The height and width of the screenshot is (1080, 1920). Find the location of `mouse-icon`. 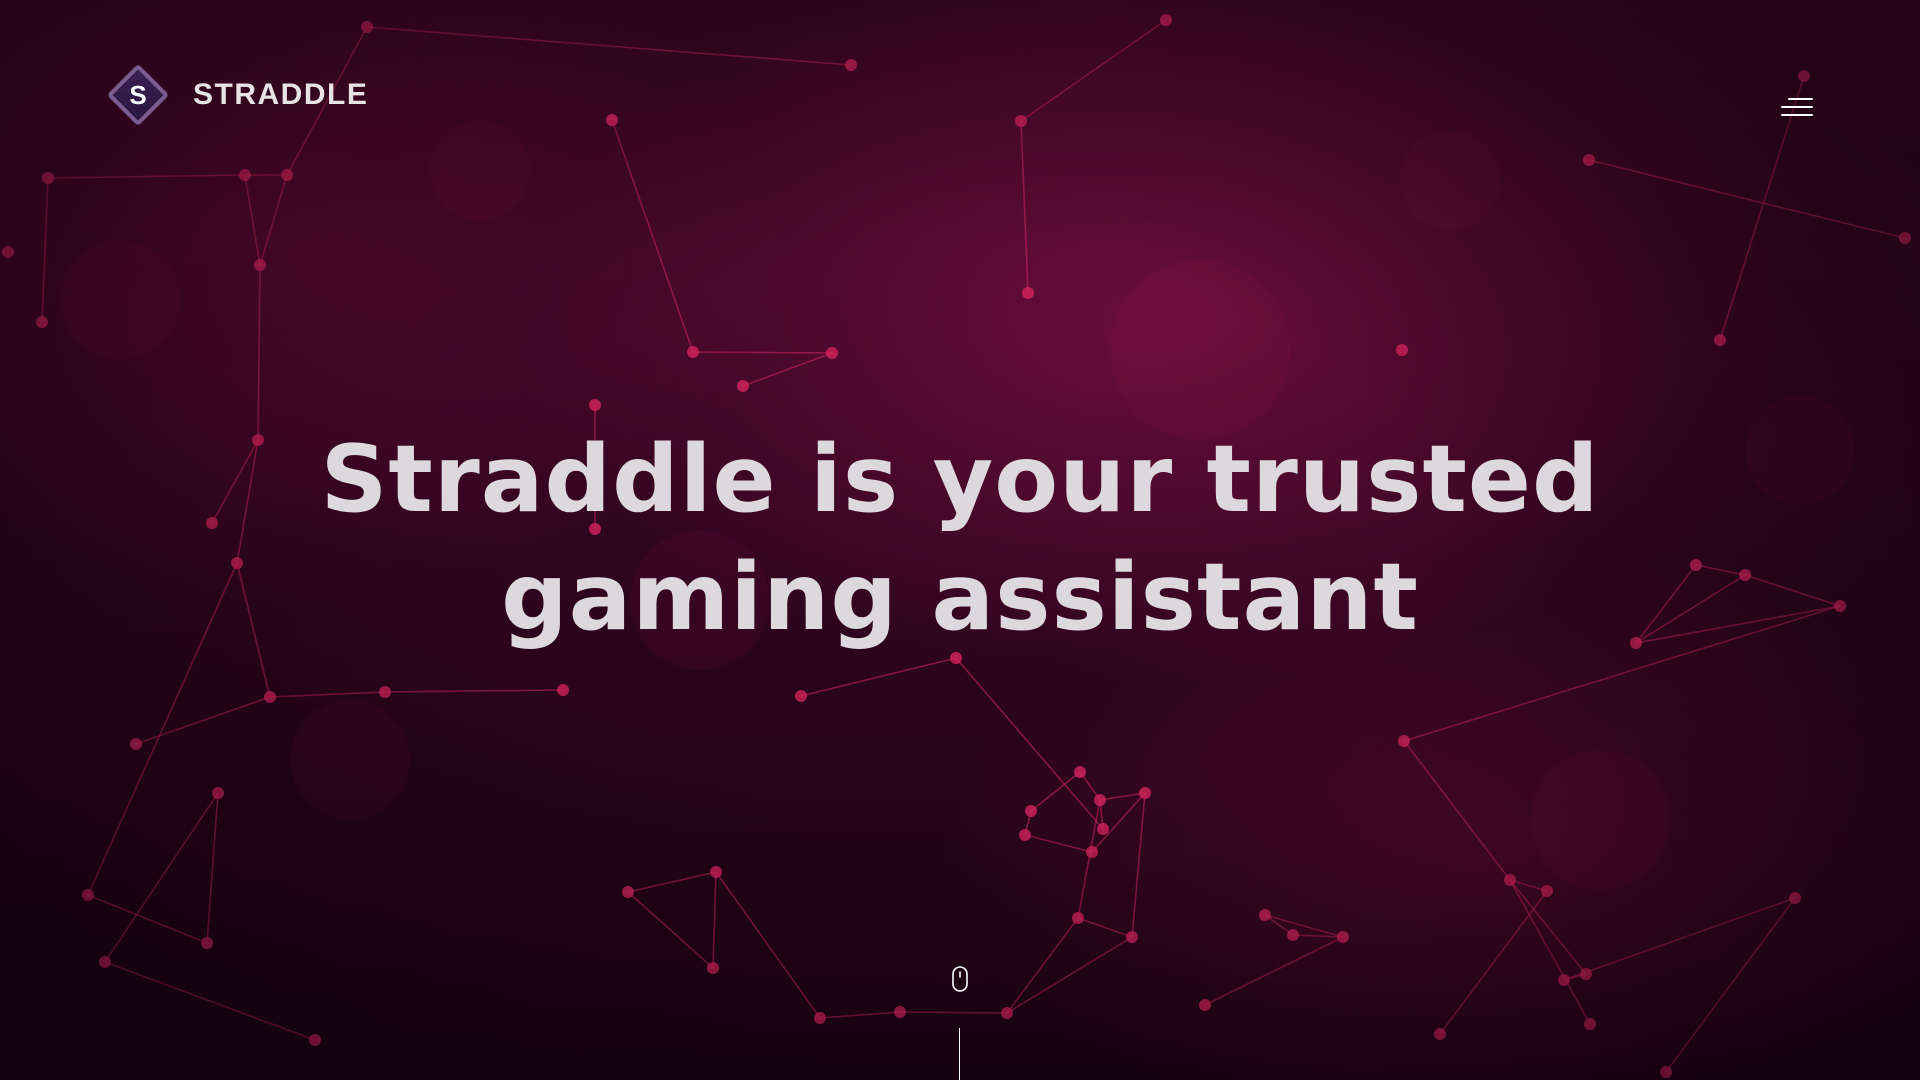

mouse-icon is located at coordinates (960, 979).